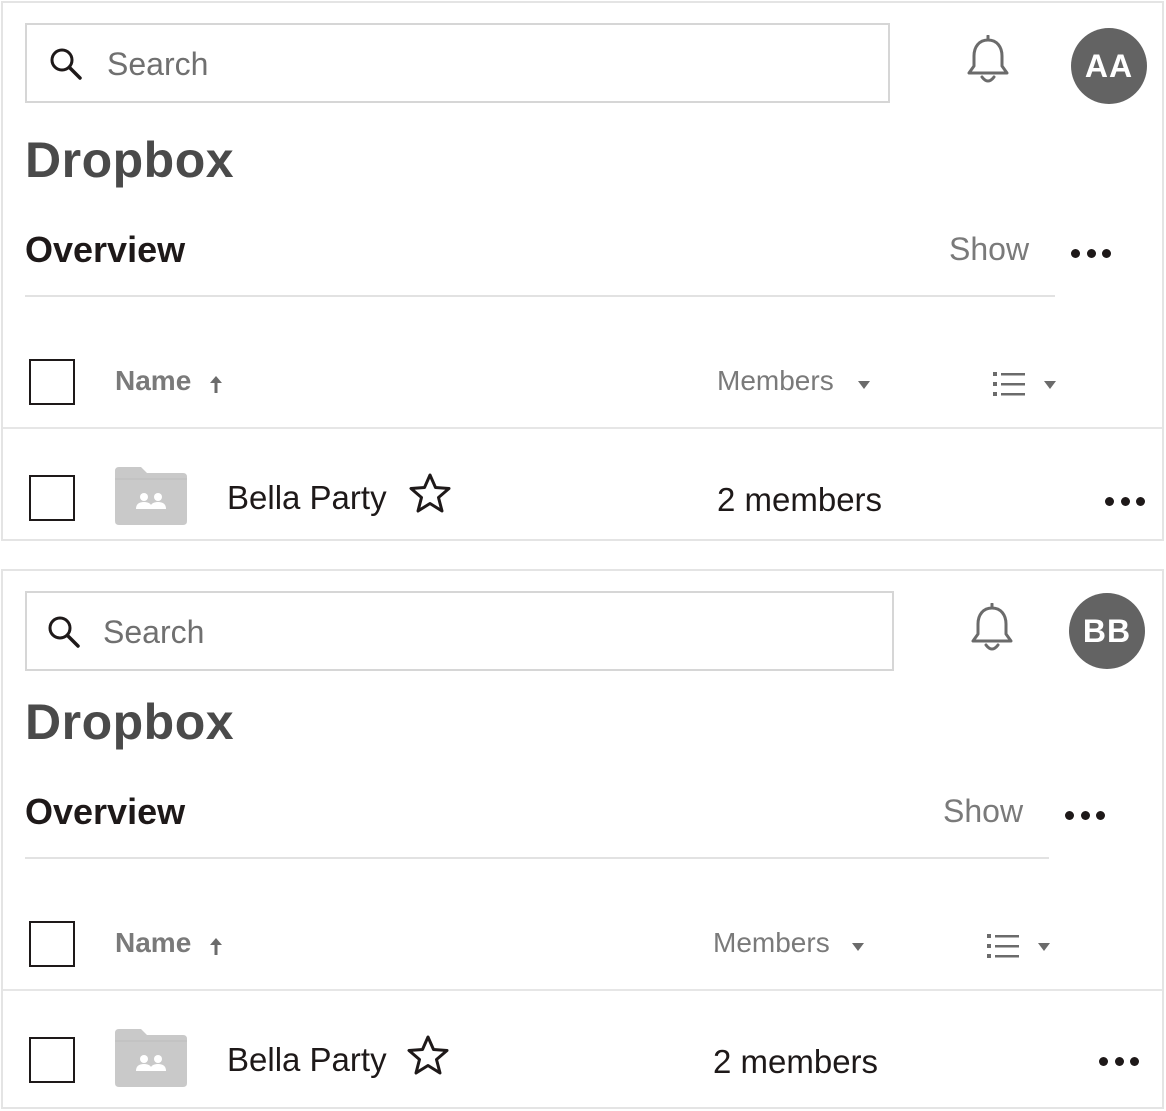 Image resolution: width=1166 pixels, height=1111 pixels. What do you see at coordinates (1107, 631) in the screenshot?
I see `avatar: BB` at bounding box center [1107, 631].